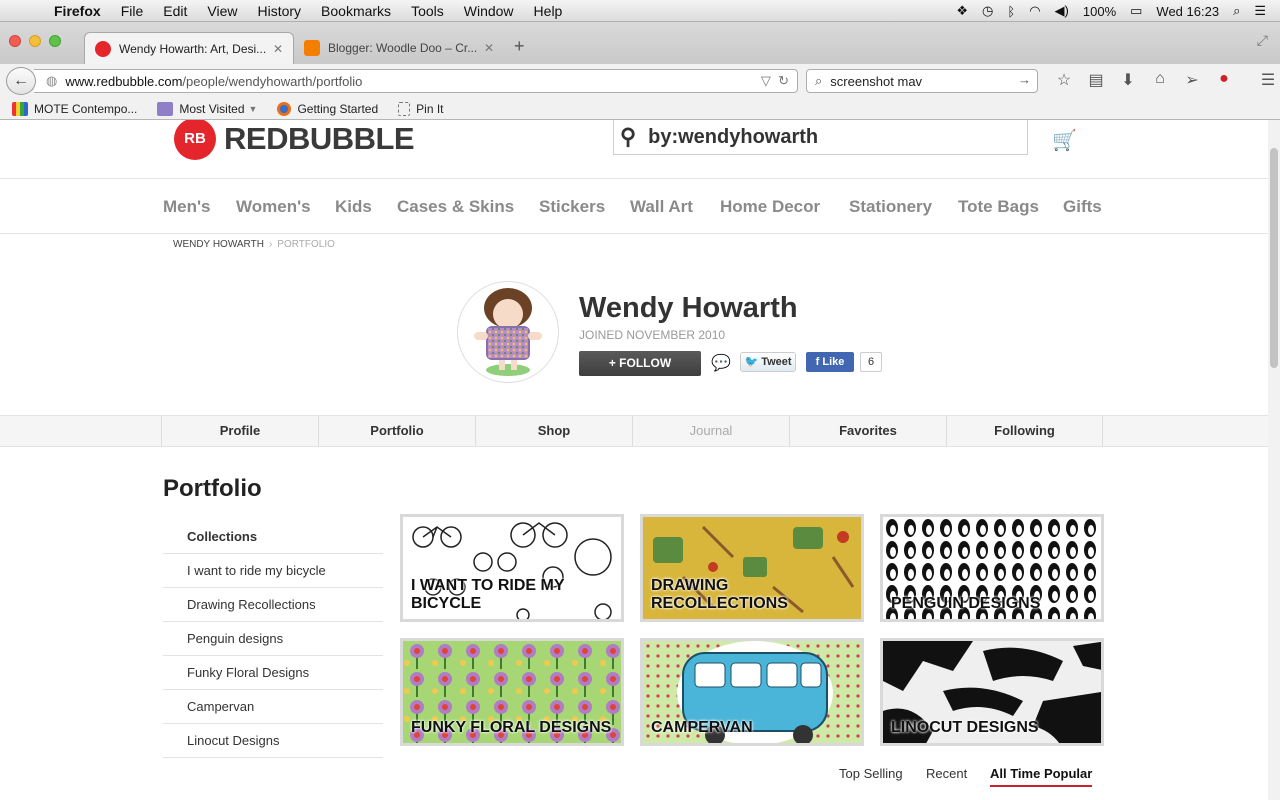 Image resolution: width=1280 pixels, height=800 pixels. I want to click on menu-help: Help, so click(548, 11).